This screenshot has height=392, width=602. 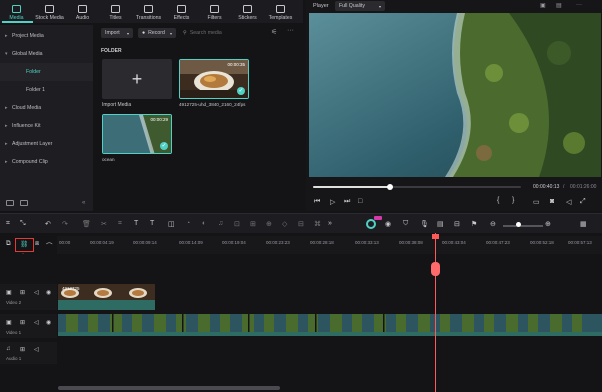 What do you see at coordinates (214, 11) in the screenshot?
I see `tab-filters: Filters` at bounding box center [214, 11].